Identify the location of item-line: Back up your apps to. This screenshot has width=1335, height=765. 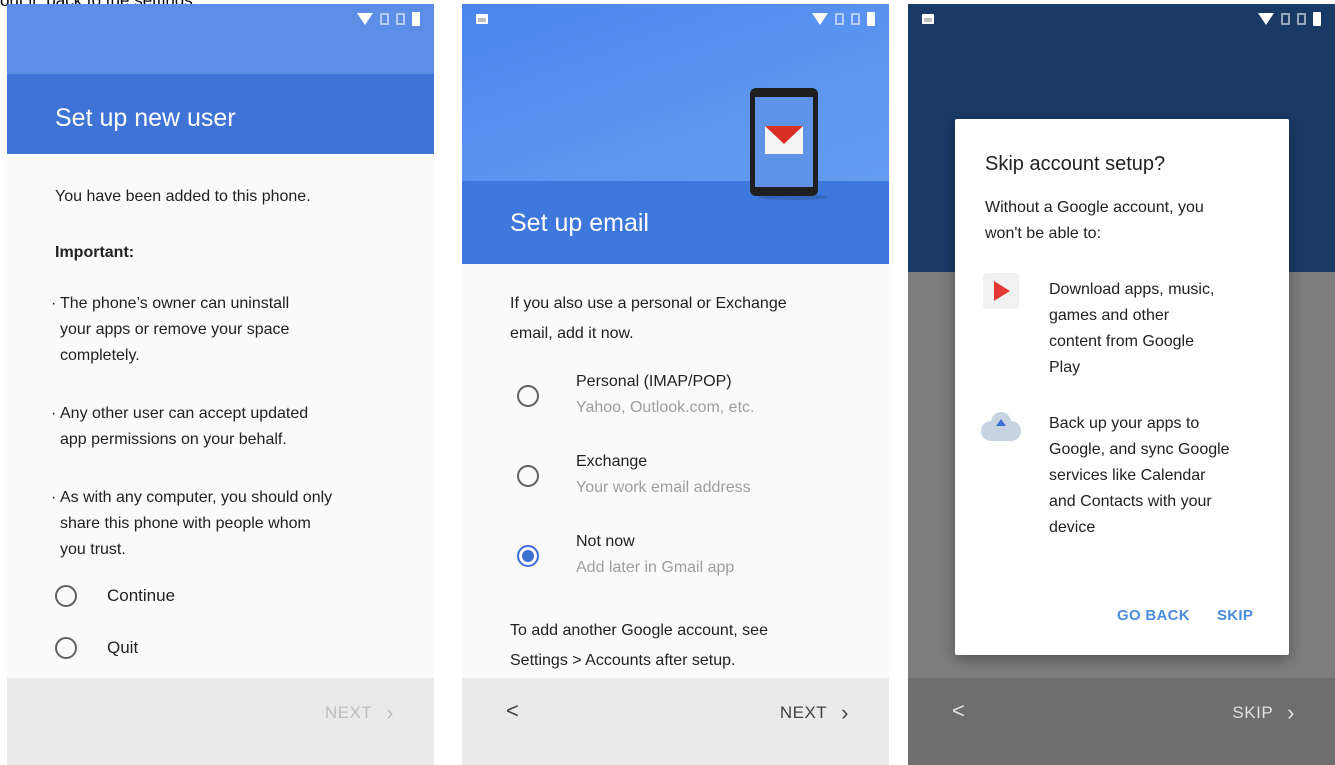
(1124, 423).